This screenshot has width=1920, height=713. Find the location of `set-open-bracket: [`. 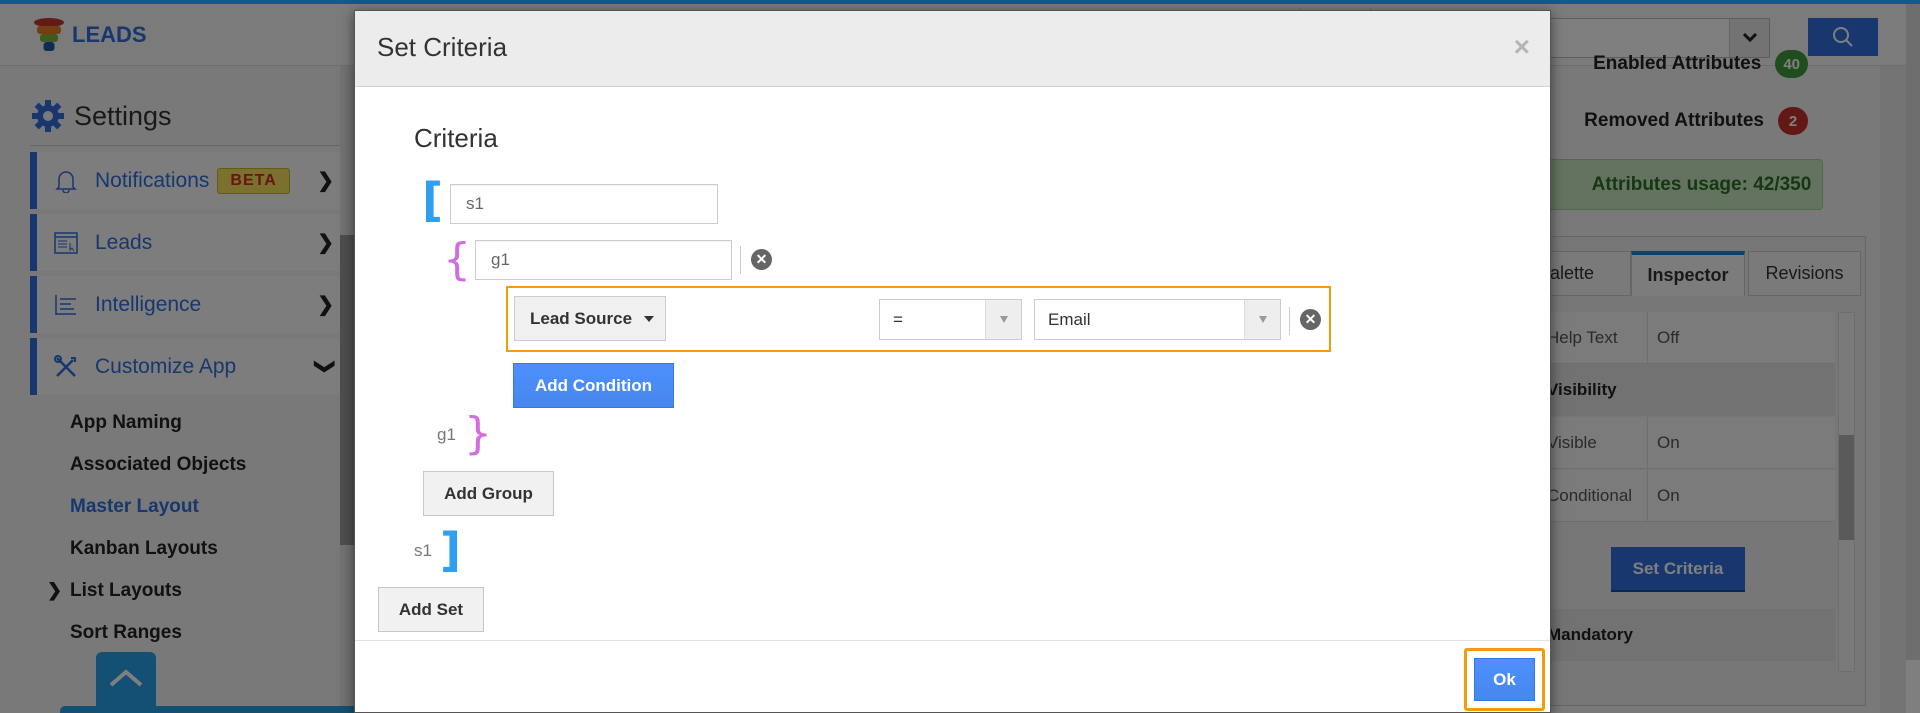

set-open-bracket: [ is located at coordinates (433, 200).